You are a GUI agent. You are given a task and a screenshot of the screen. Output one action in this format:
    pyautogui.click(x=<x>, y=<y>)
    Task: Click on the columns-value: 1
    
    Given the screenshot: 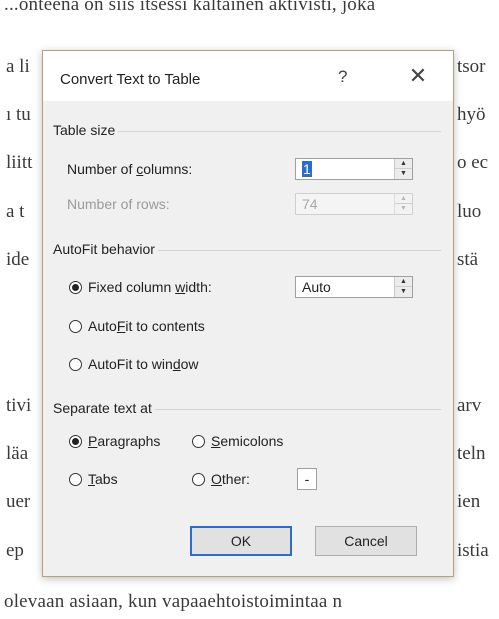 What is the action you would take?
    pyautogui.click(x=307, y=169)
    